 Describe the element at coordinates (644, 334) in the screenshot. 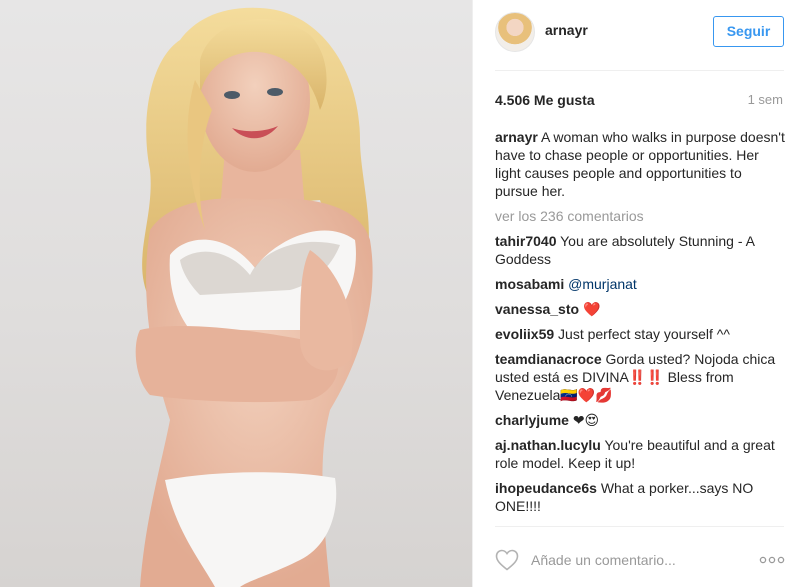

I see `comment-text: Just perfect stay yourself ^^` at that location.